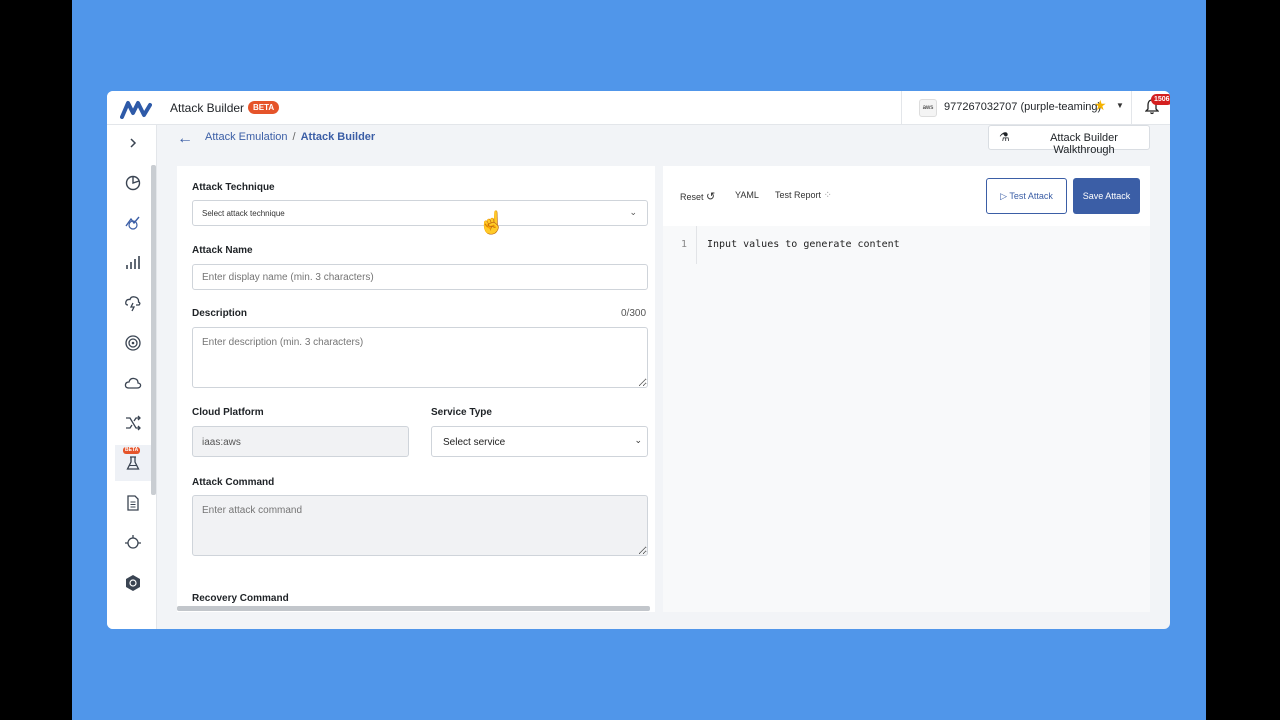  I want to click on sidebar-item-threats, so click(133, 303).